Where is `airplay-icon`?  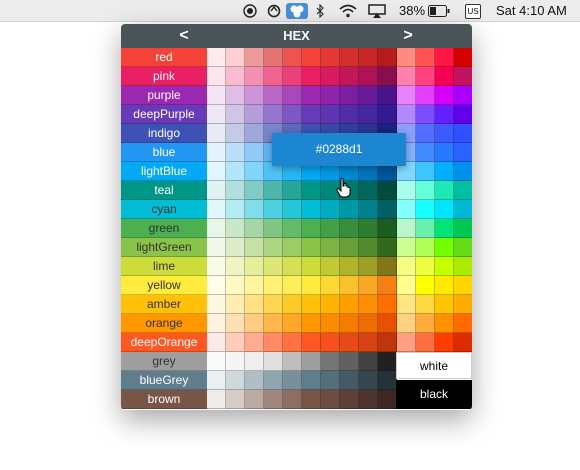
airplay-icon is located at coordinates (377, 11).